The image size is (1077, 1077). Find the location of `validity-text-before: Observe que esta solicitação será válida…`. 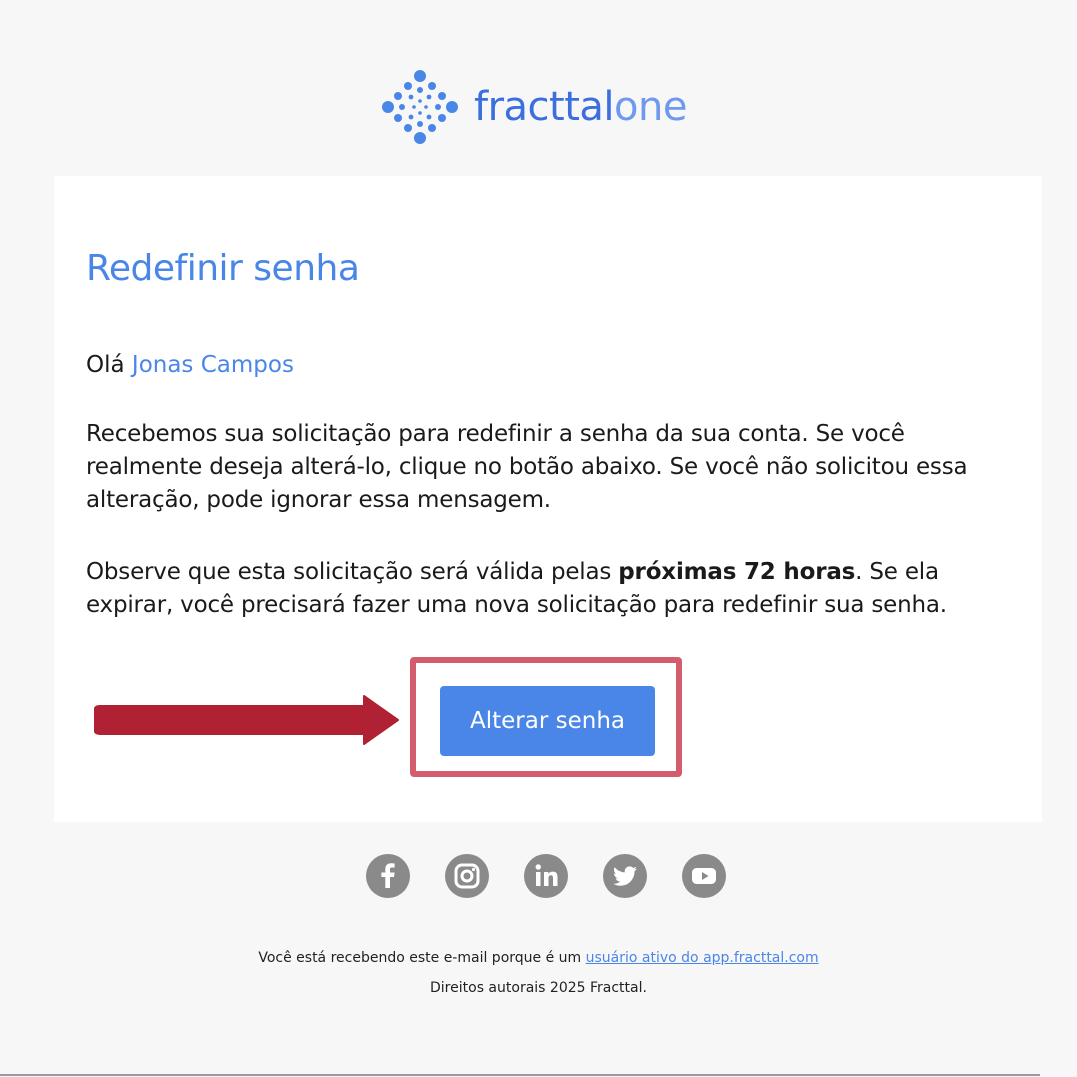

validity-text-before: Observe que esta solicitação será válida… is located at coordinates (349, 572).